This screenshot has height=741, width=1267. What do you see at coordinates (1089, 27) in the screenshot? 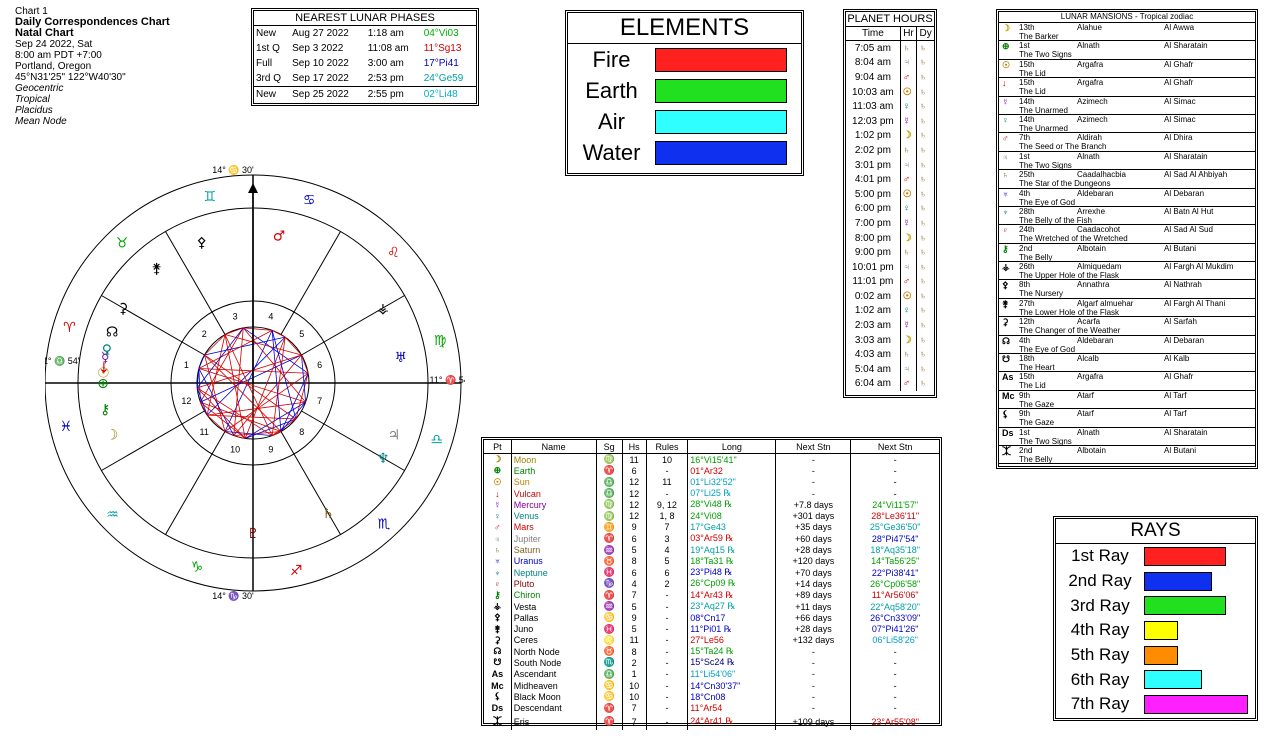
I see `mansion-name: Alahue` at bounding box center [1089, 27].